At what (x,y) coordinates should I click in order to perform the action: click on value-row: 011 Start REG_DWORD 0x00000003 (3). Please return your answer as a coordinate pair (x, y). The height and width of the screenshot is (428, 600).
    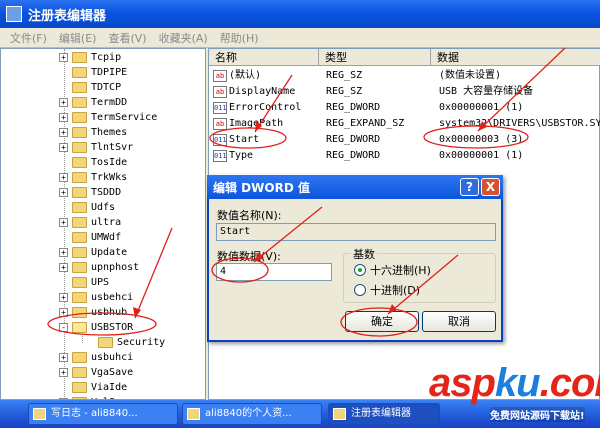
    Looking at the image, I should click on (404, 140).